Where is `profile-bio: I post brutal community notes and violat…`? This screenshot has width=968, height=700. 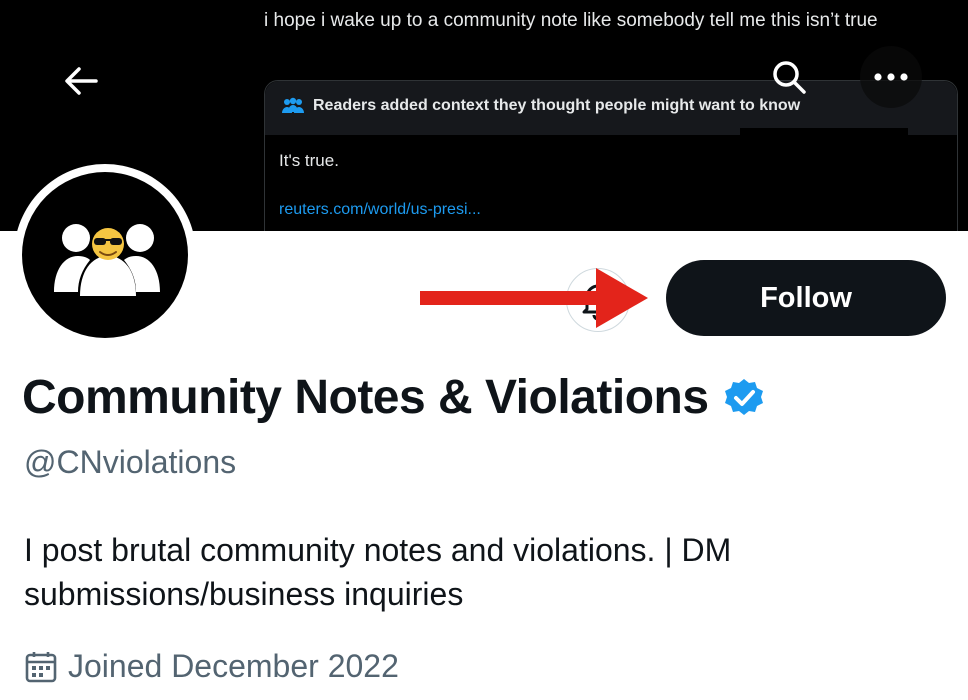
profile-bio: I post brutal community notes and violat… is located at coordinates (378, 572).